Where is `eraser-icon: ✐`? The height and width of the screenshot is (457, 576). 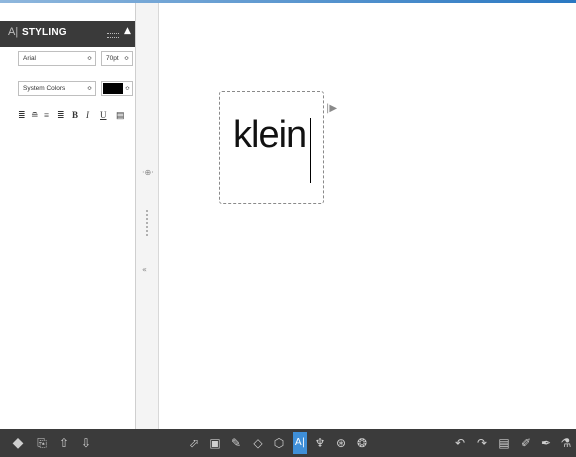 eraser-icon: ✐ is located at coordinates (526, 443).